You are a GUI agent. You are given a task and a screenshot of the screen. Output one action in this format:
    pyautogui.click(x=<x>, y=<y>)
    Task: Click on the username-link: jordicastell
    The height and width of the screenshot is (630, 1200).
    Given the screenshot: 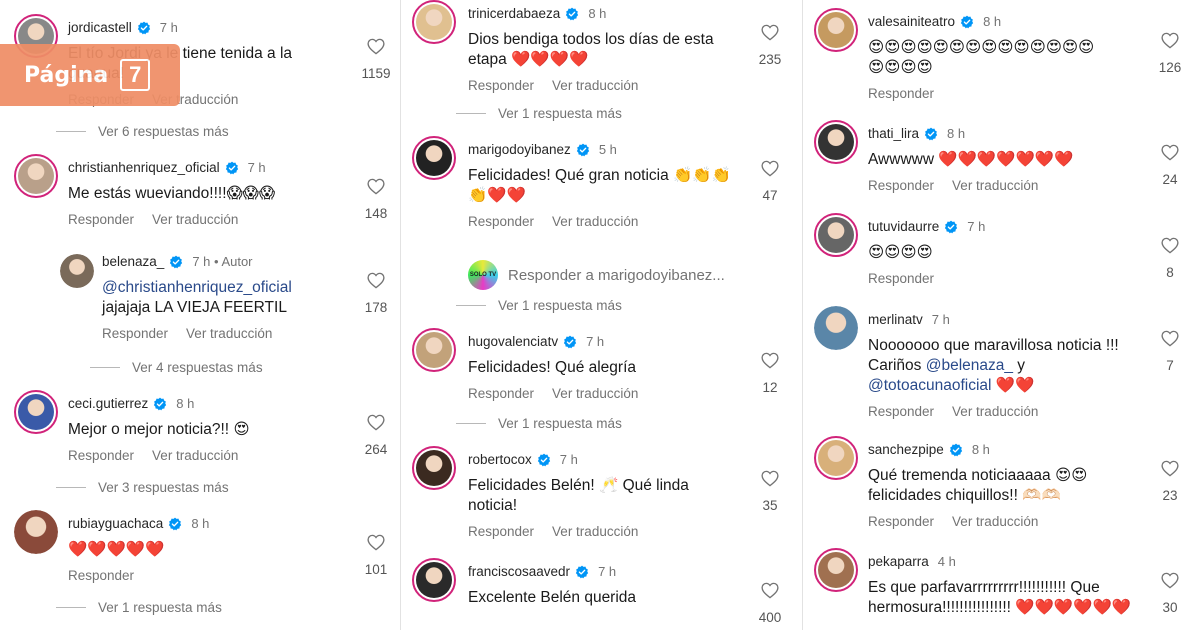 What is the action you would take?
    pyautogui.click(x=100, y=27)
    